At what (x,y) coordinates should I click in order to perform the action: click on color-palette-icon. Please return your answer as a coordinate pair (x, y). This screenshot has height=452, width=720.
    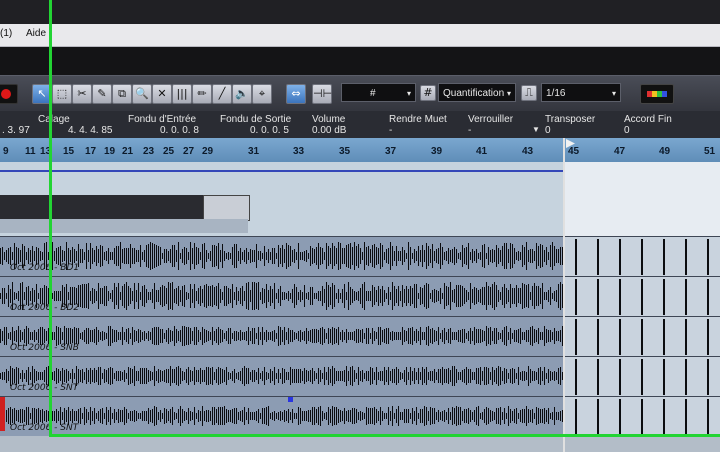
    Looking at the image, I should click on (657, 94).